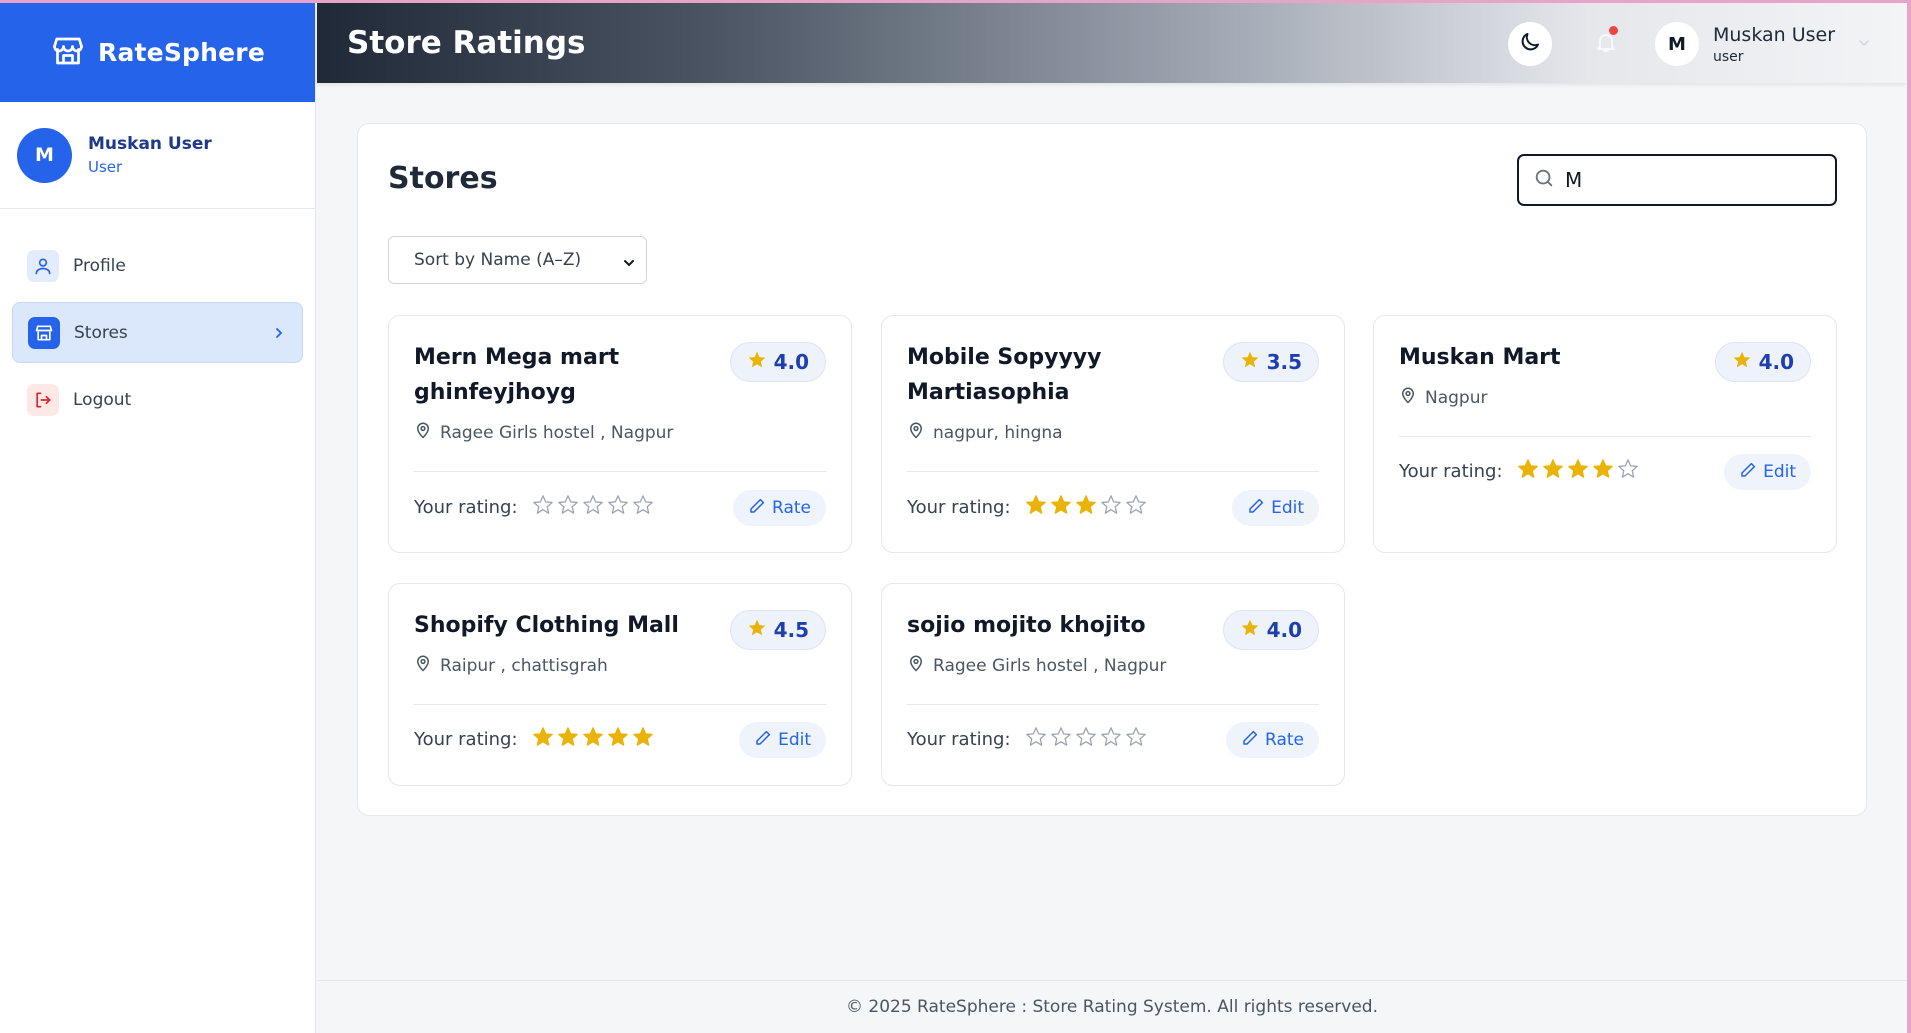 Image resolution: width=1911 pixels, height=1033 pixels. What do you see at coordinates (157, 265) in the screenshot?
I see `sidebar-item-profile: Profile` at bounding box center [157, 265].